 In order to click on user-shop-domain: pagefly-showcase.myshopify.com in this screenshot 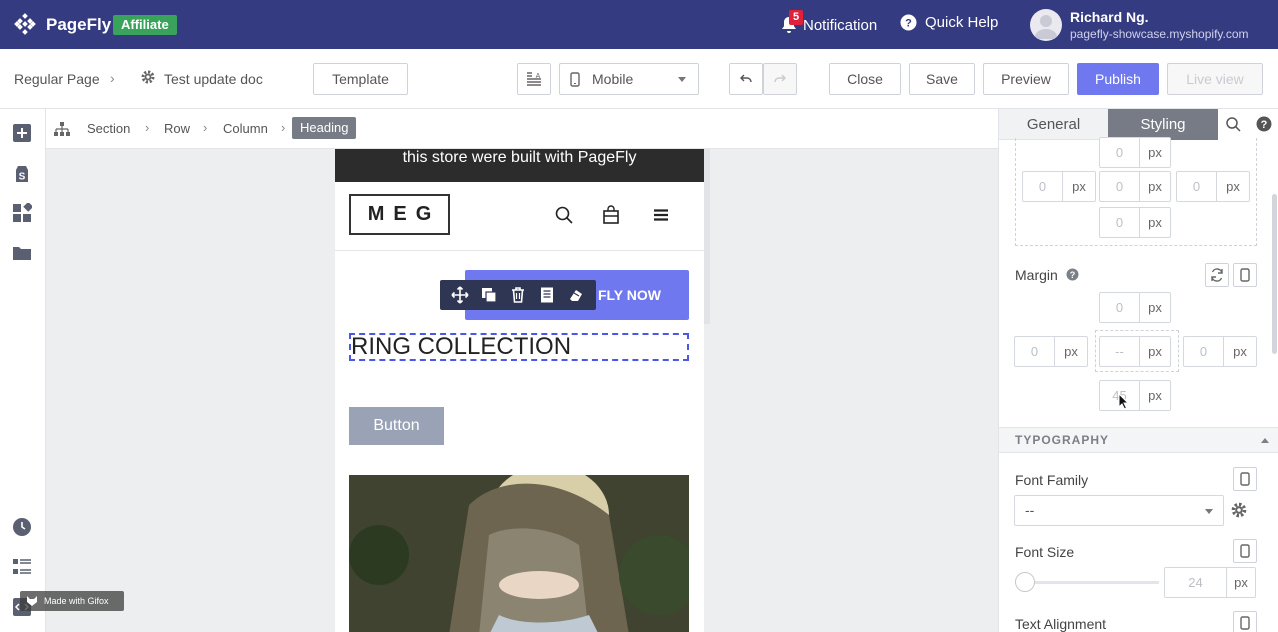, I will do `click(1159, 34)`.